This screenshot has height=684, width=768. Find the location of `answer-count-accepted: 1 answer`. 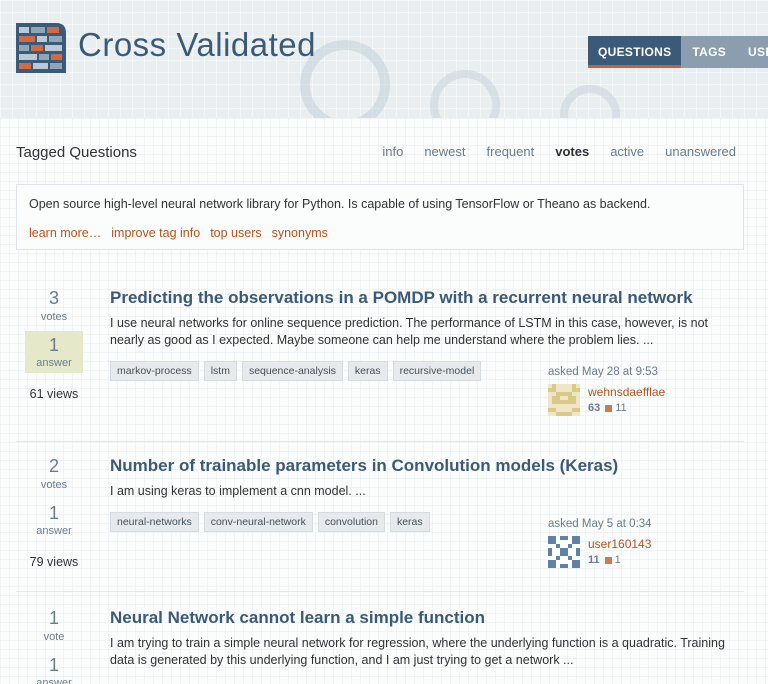

answer-count-accepted: 1 answer is located at coordinates (54, 352).